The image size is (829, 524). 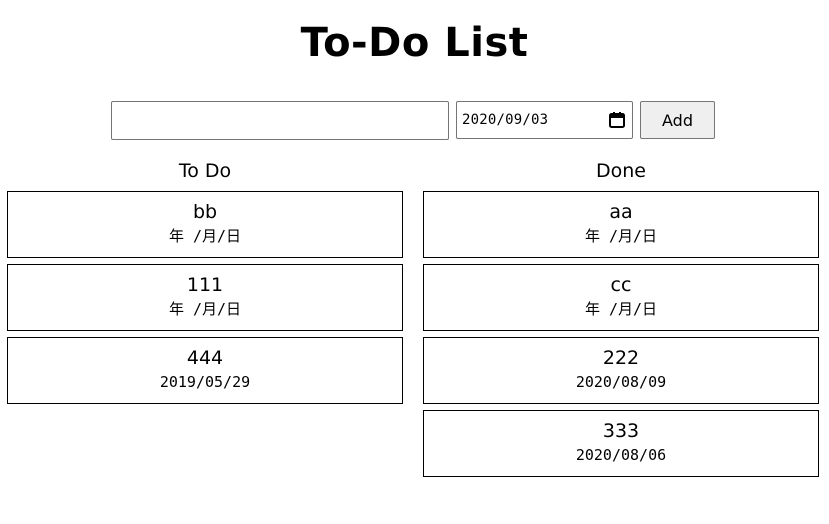 I want to click on todo-item-date: 2019/05/29, so click(x=205, y=382).